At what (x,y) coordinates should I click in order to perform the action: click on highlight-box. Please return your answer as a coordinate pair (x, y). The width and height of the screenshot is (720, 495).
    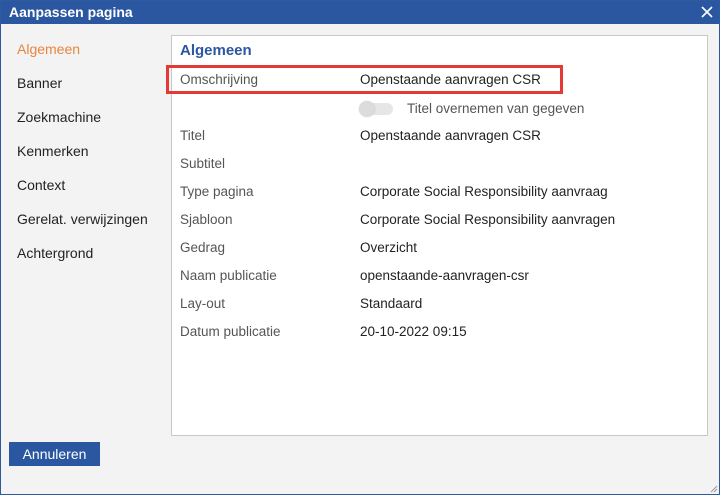
    Looking at the image, I should click on (364, 79).